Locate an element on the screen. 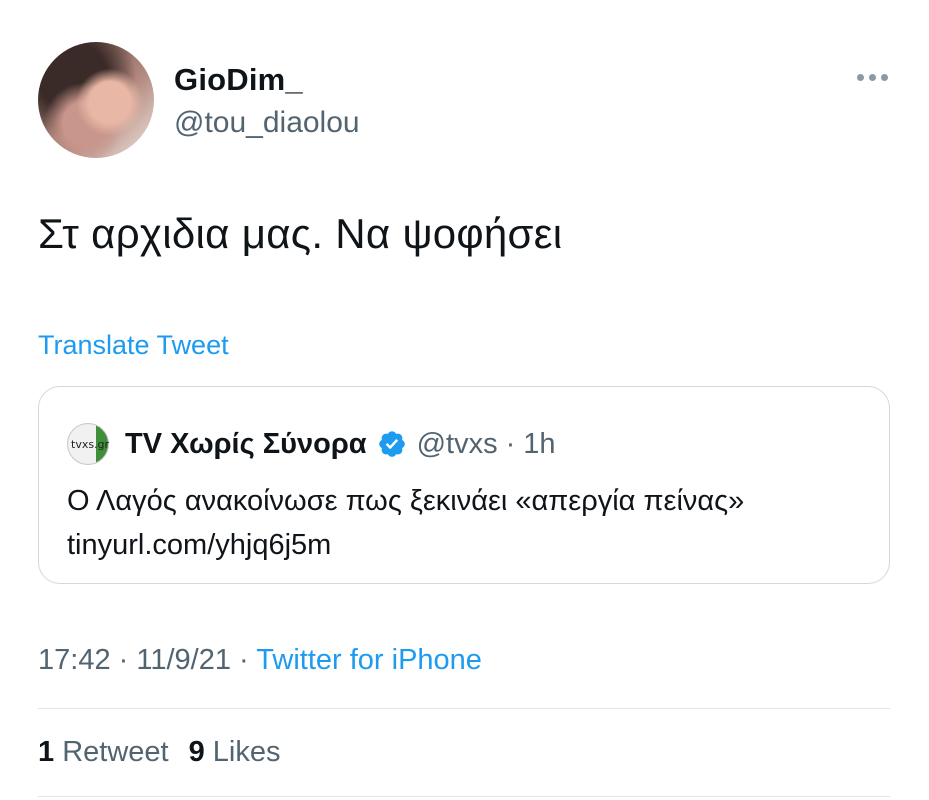  quoted-avatar: tvxs.gr is located at coordinates (88, 444).